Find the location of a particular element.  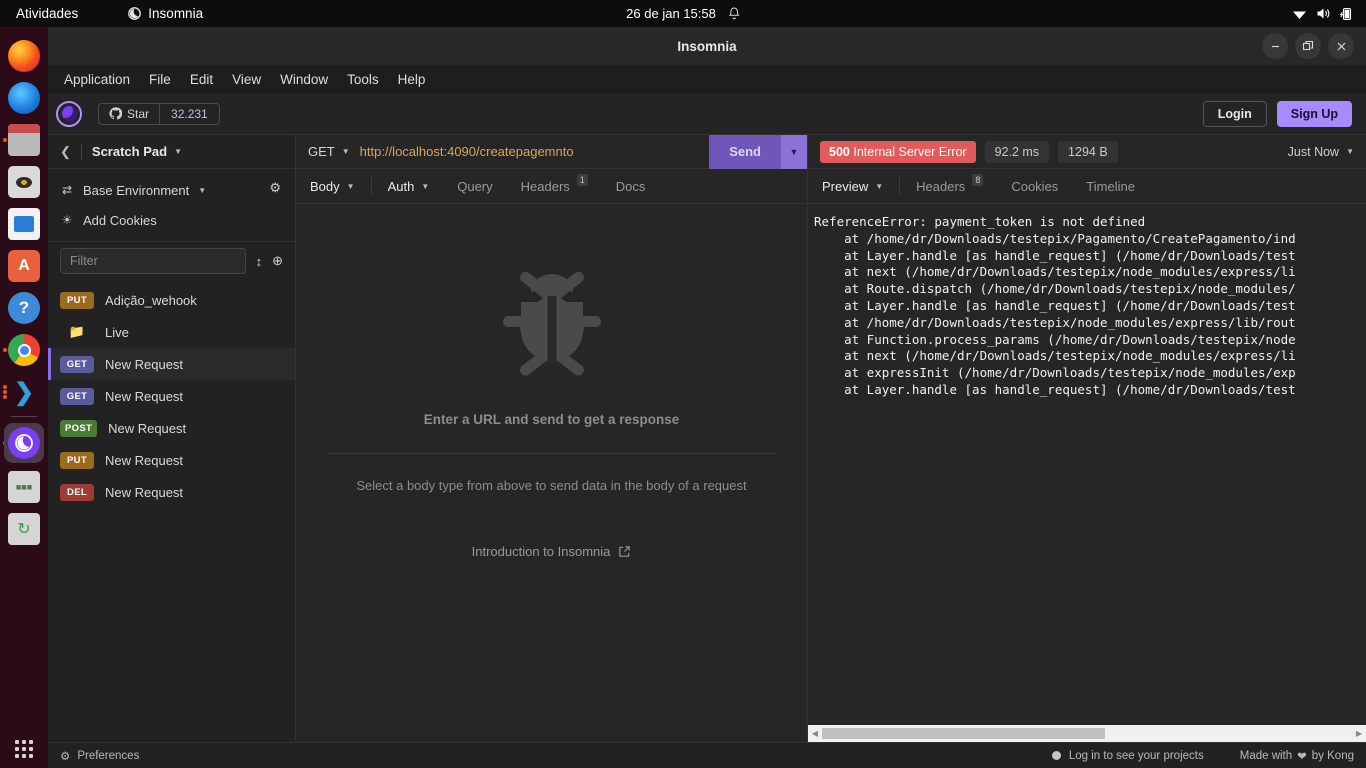

dock-item-ubuntu-software: A is located at coordinates (24, 266).